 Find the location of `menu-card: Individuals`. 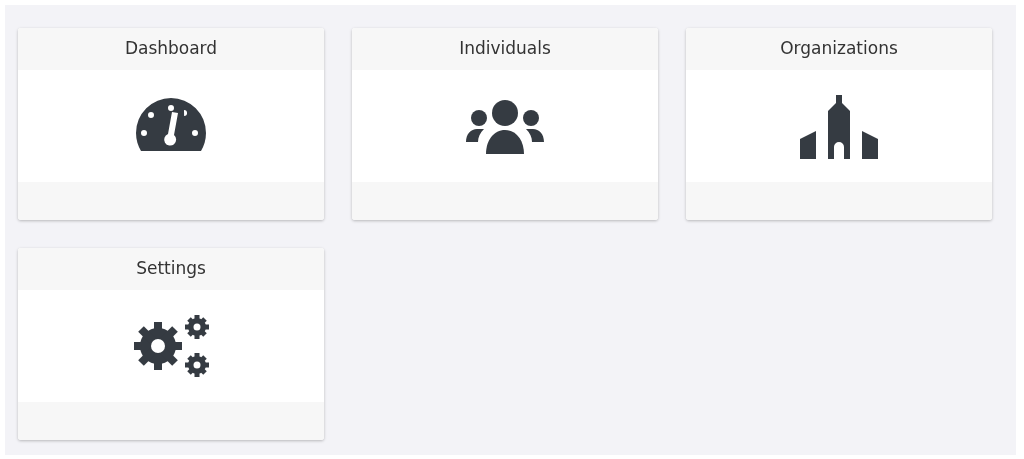

menu-card: Individuals is located at coordinates (505, 124).